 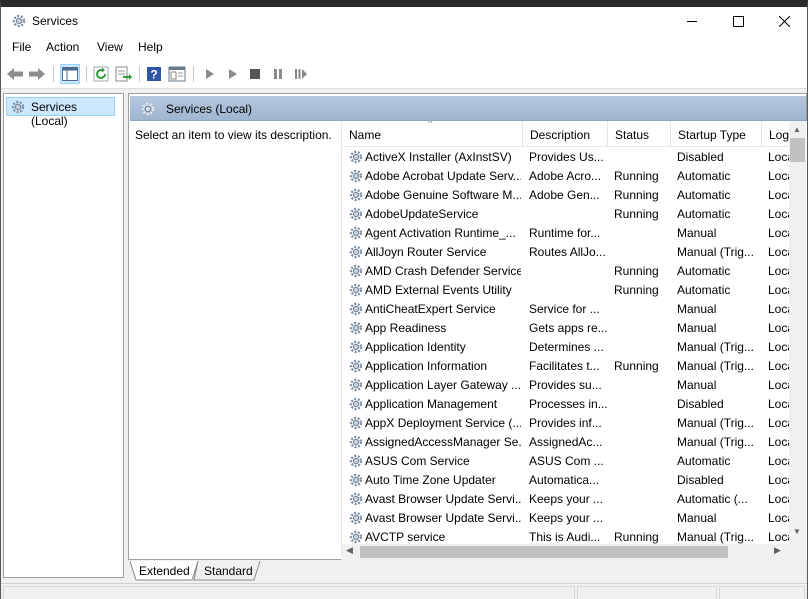 I want to click on help-icon: ?, so click(x=154, y=74).